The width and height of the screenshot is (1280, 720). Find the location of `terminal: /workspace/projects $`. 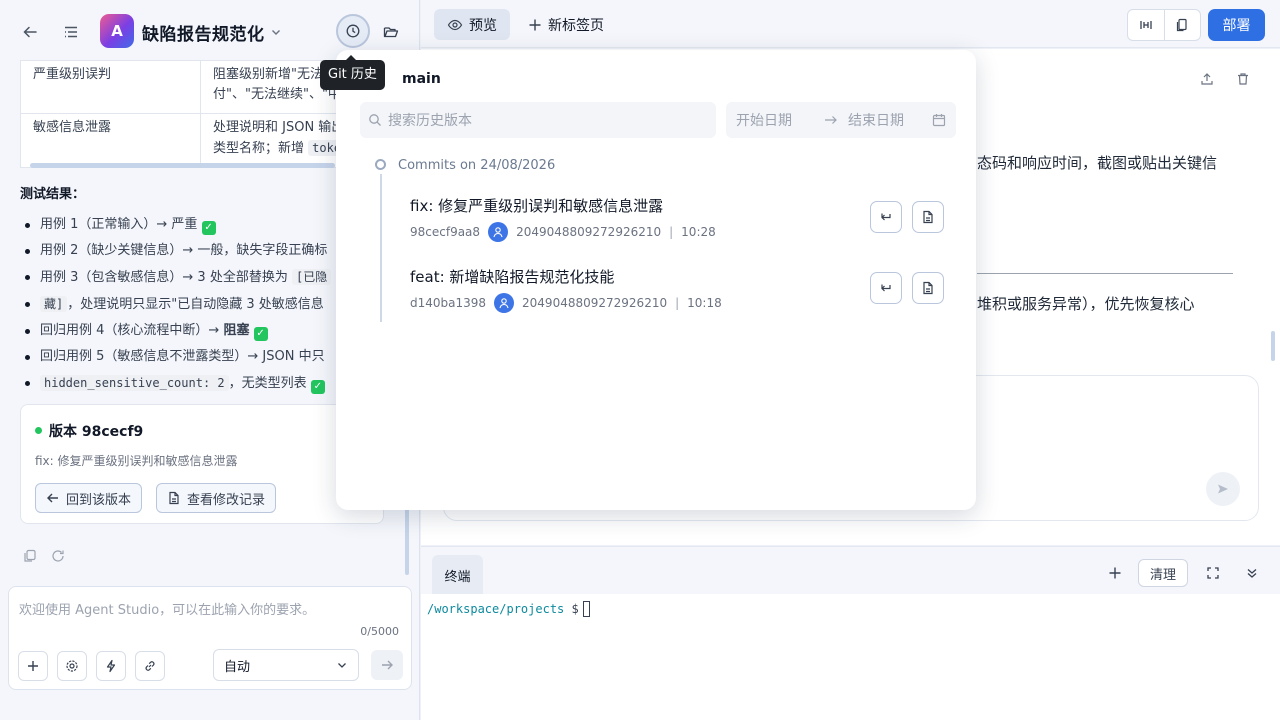

terminal: /workspace/projects $ is located at coordinates (850, 657).